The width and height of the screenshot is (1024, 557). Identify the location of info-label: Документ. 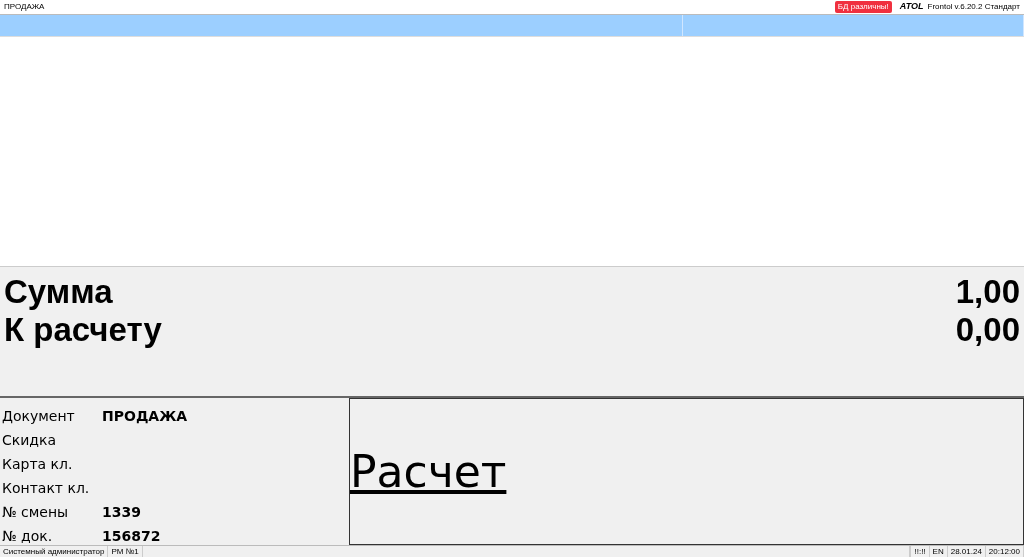
(39, 416).